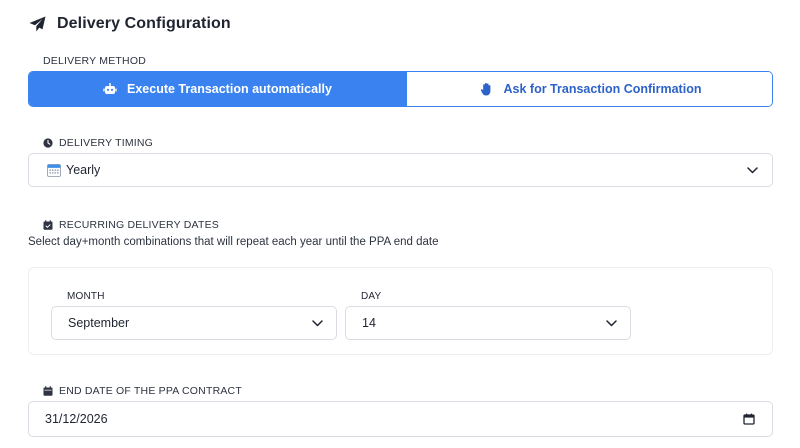 The width and height of the screenshot is (800, 448). What do you see at coordinates (48, 225) in the screenshot?
I see `calendar-check-icon` at bounding box center [48, 225].